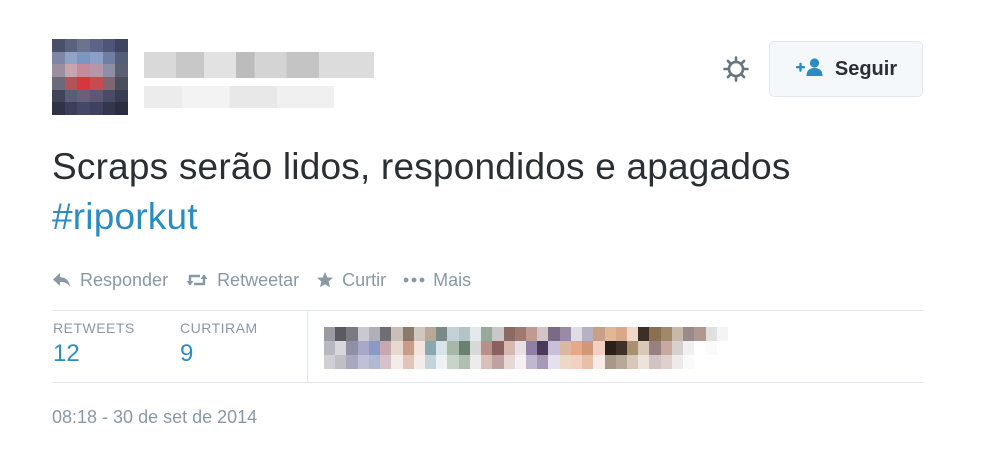  I want to click on like-button: Curtir, so click(351, 280).